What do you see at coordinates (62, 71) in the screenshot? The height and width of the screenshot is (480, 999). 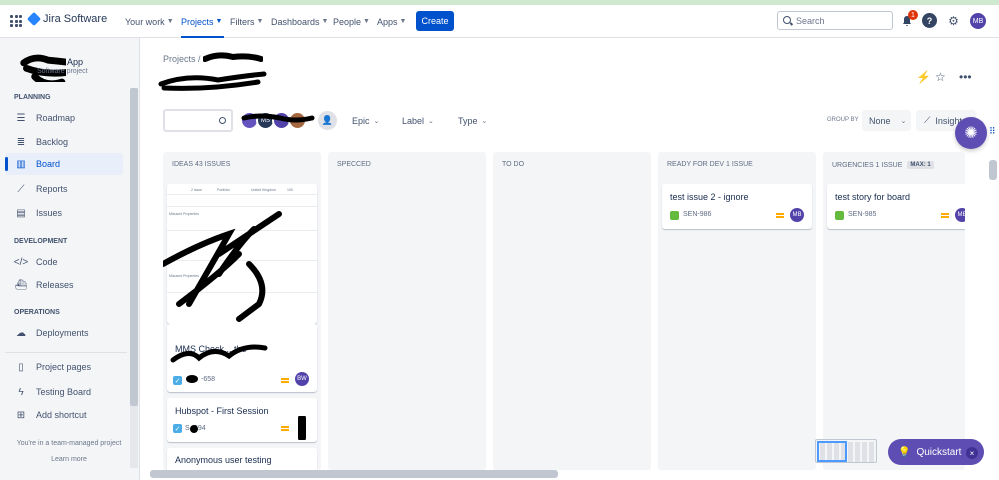 I see `project-type: Software project` at bounding box center [62, 71].